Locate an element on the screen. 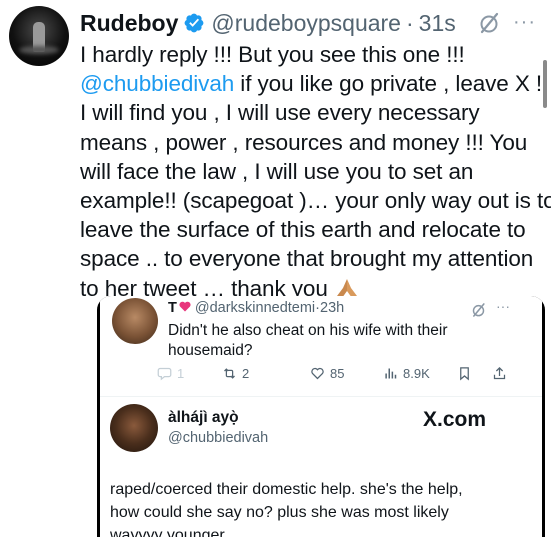 The height and width of the screenshot is (537, 551). tweet-header: Rudeboy @rudeboypsquare · 31s is located at coordinates (268, 23).